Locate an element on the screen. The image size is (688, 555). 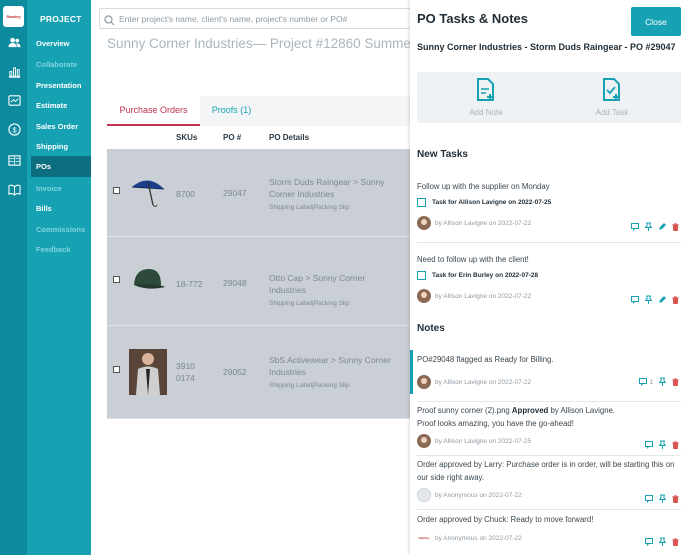
nav-overview: Overview is located at coordinates (52, 43).